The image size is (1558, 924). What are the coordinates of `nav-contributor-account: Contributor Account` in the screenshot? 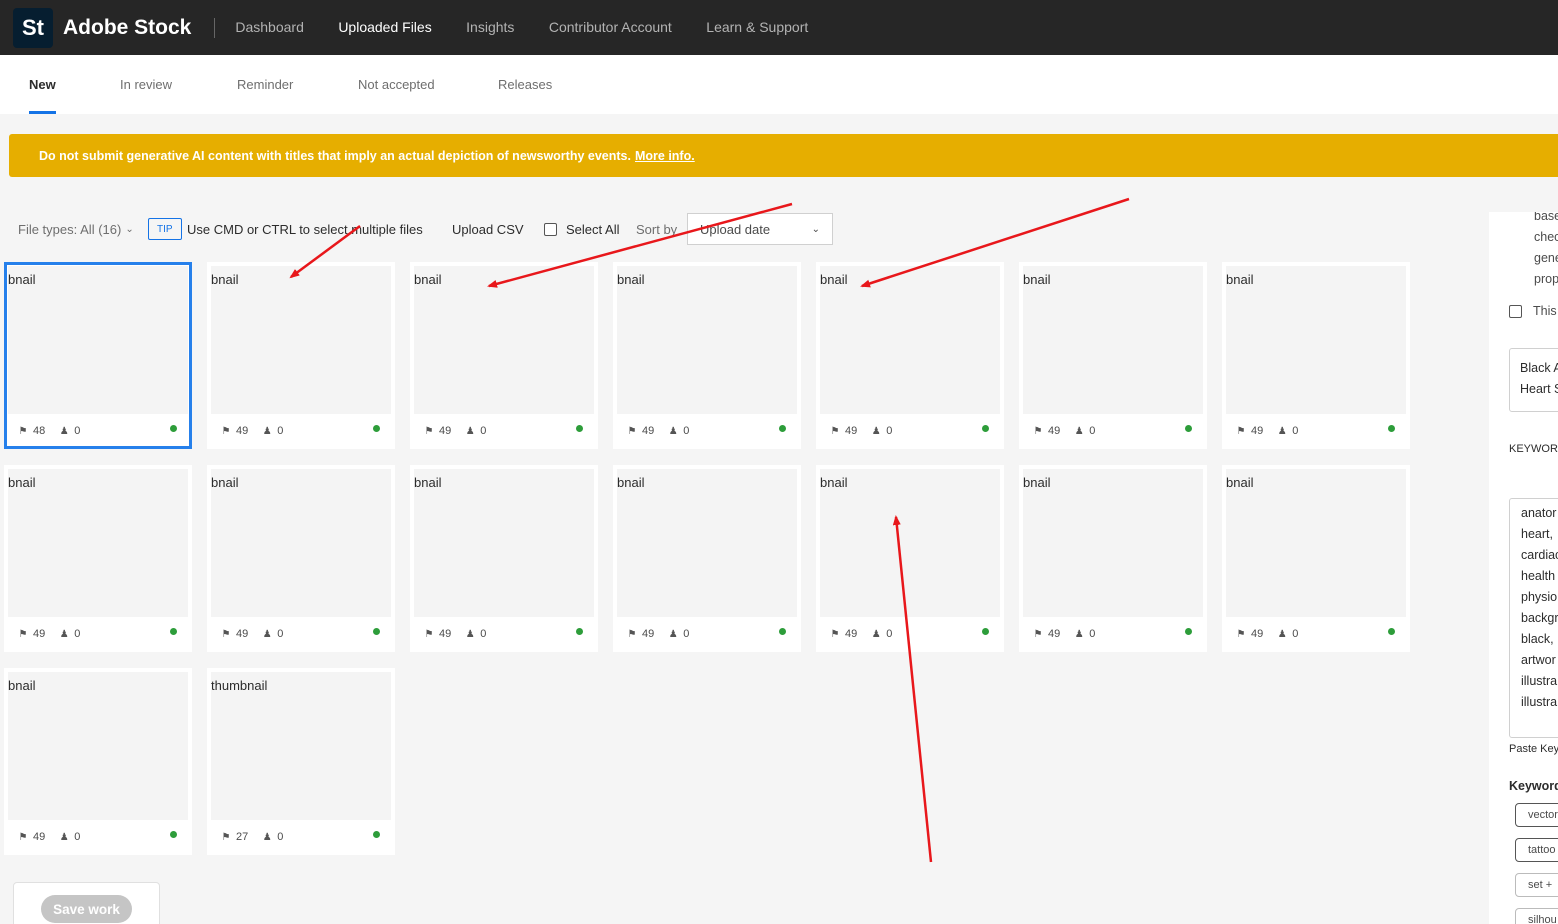 It's located at (610, 27).